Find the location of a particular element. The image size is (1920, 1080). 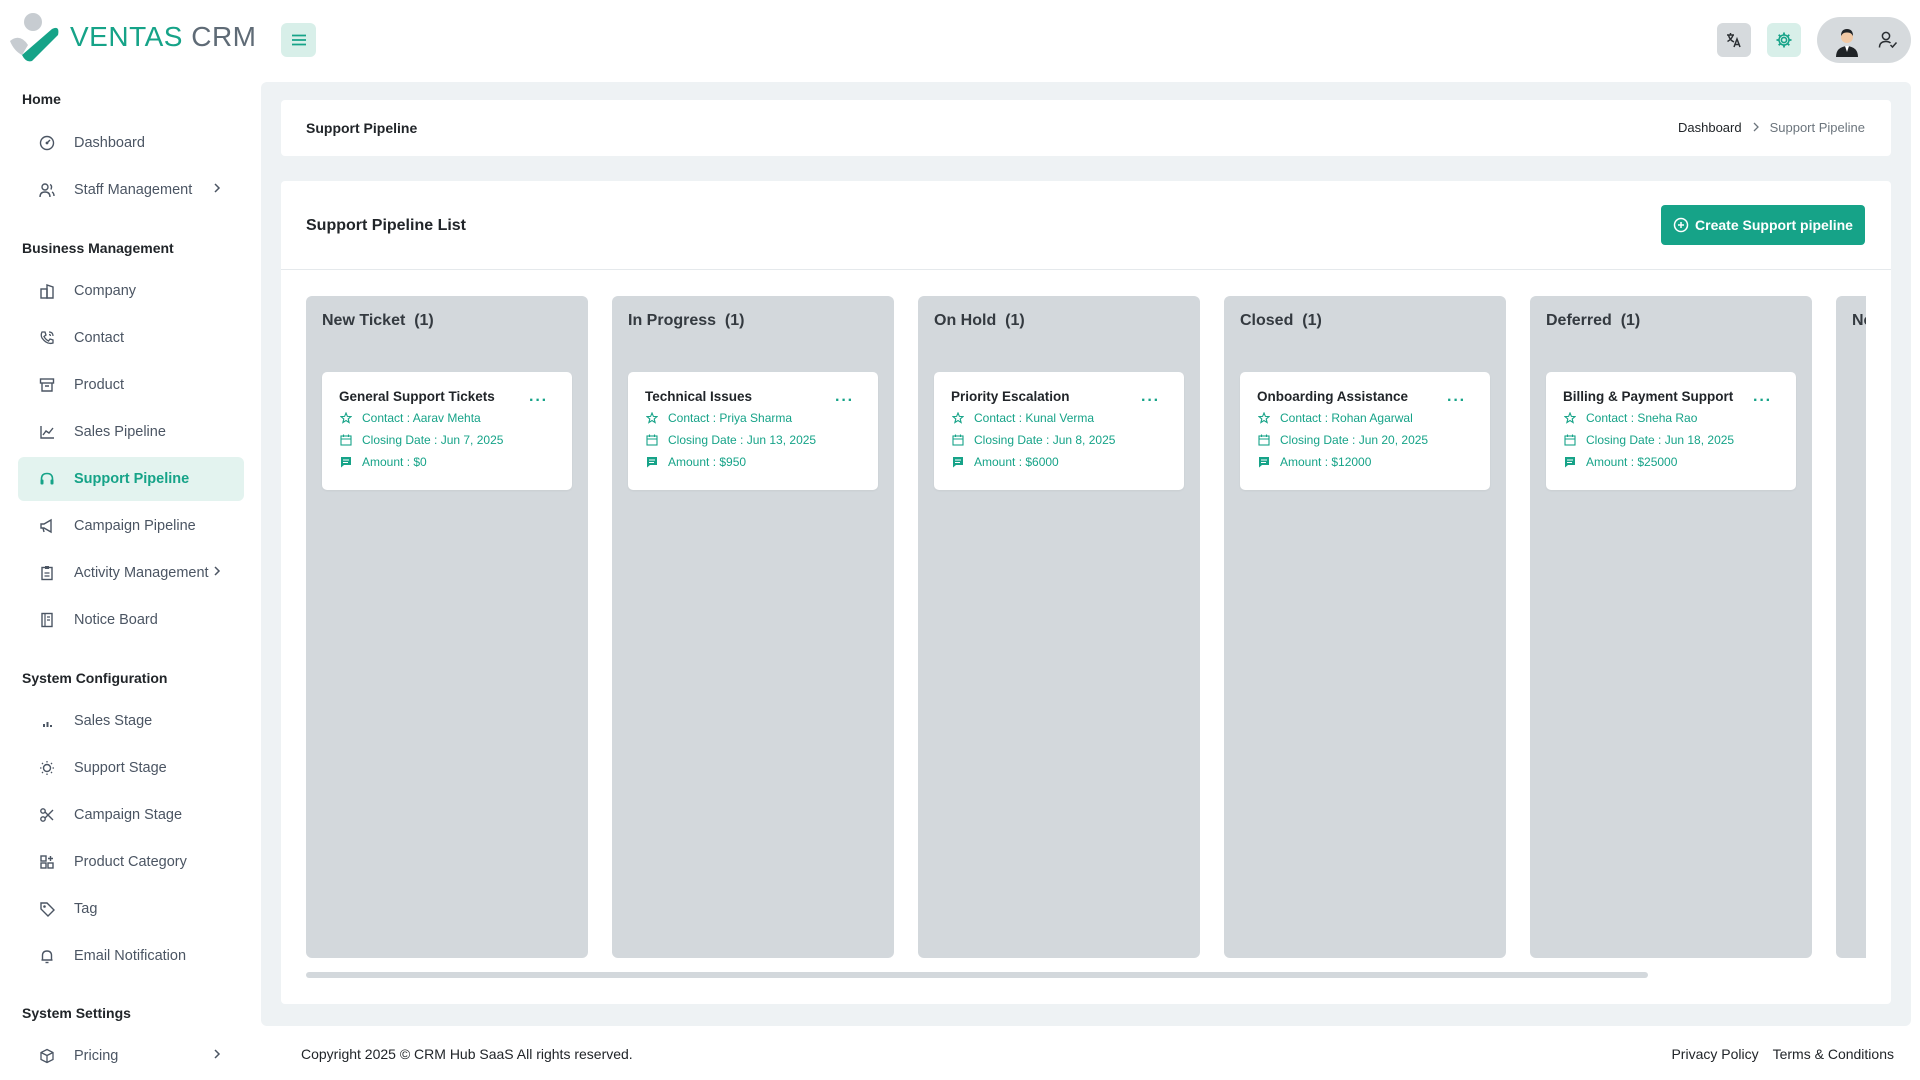

sidebar-item-product: Product is located at coordinates (131, 385).